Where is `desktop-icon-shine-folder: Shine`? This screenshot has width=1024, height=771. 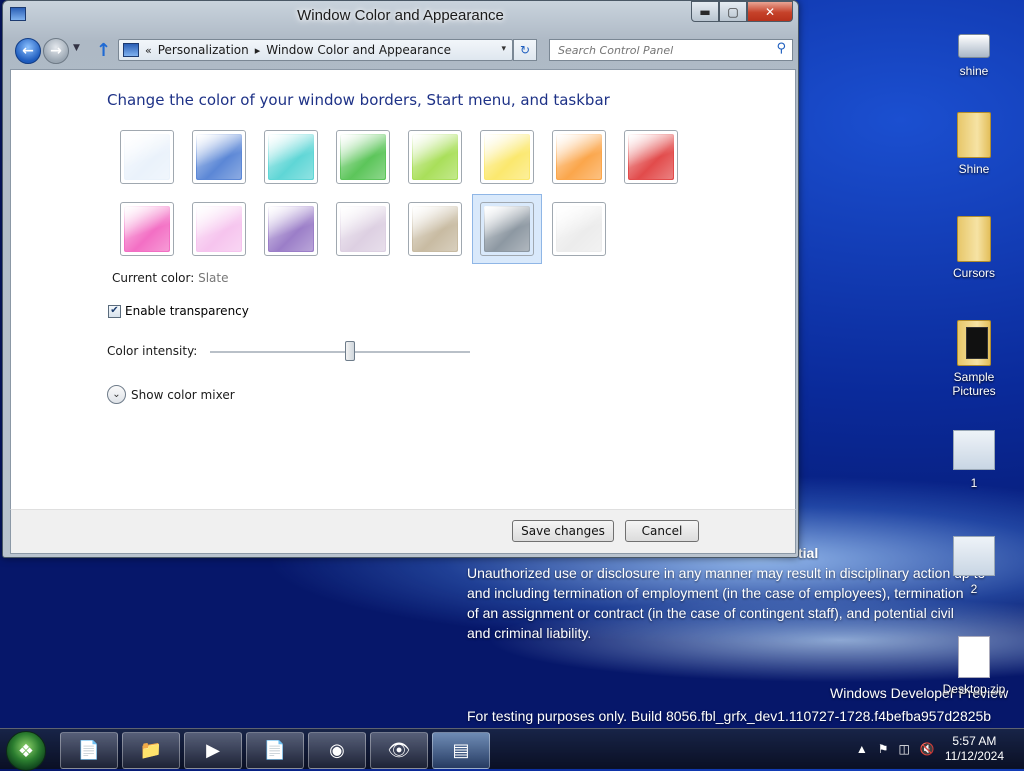 desktop-icon-shine-folder: Shine is located at coordinates (974, 144).